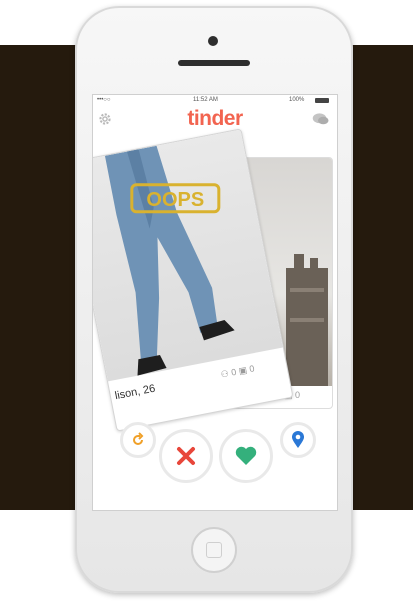 Image resolution: width=413 pixels, height=601 pixels. What do you see at coordinates (252, 369) in the screenshot?
I see `photos-count: 0` at bounding box center [252, 369].